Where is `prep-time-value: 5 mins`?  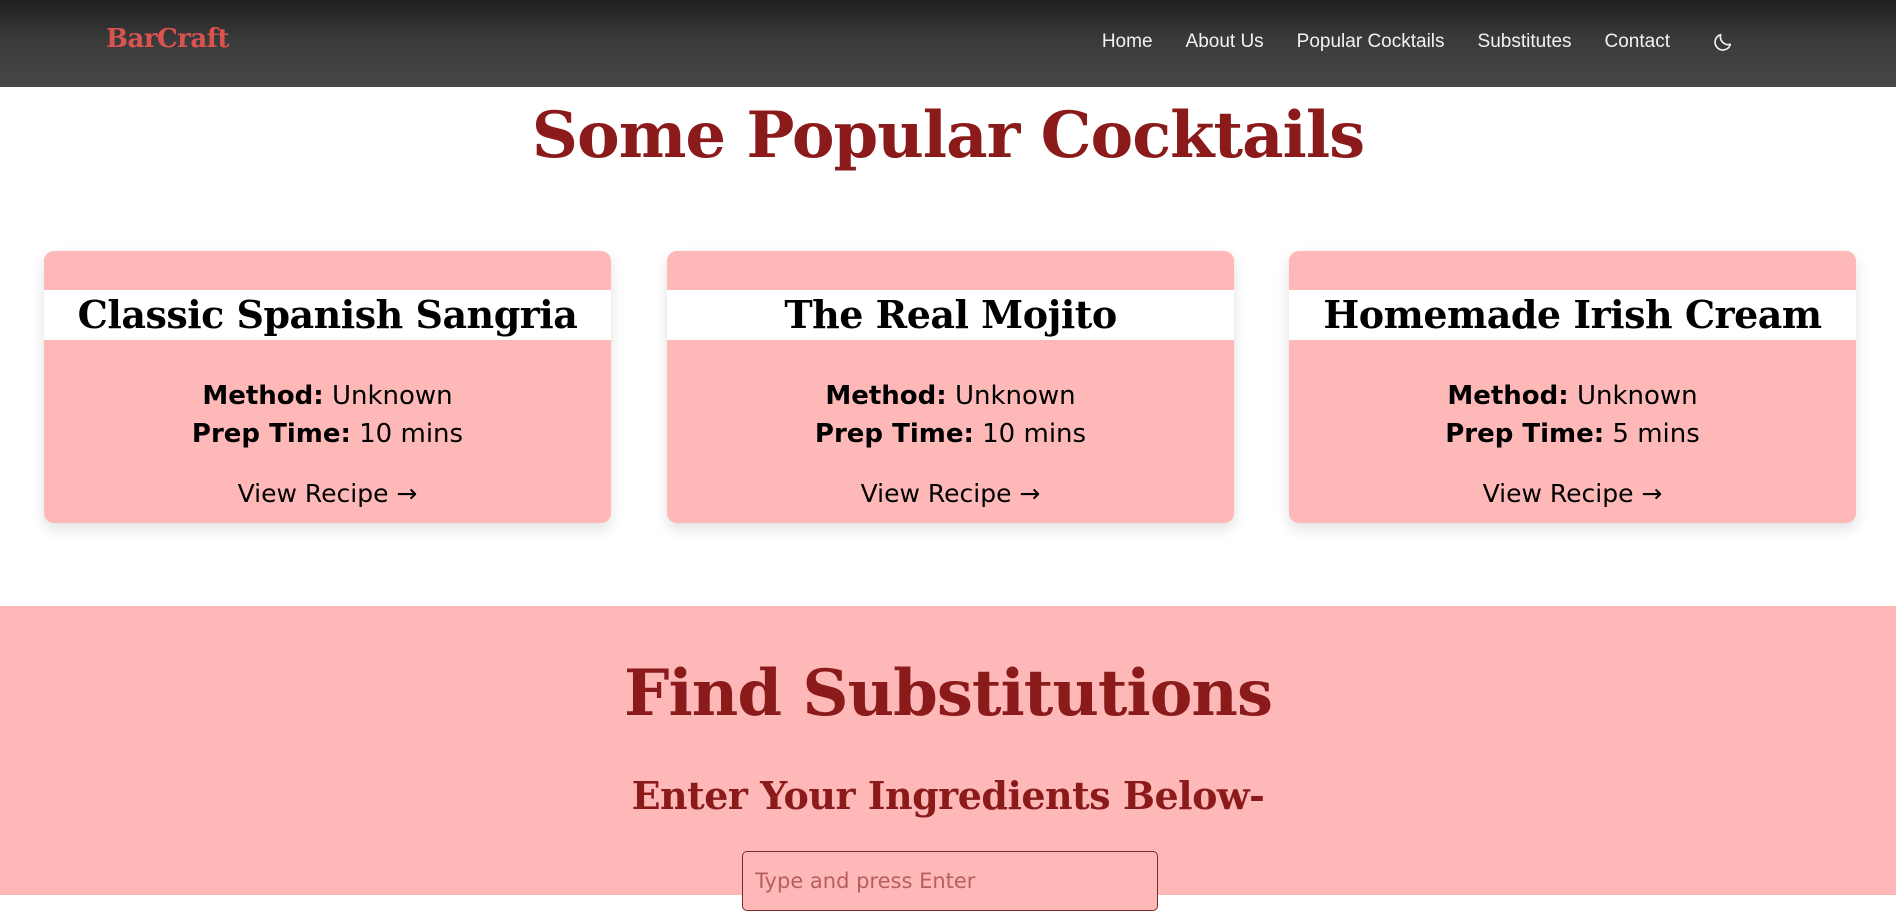 prep-time-value: 5 mins is located at coordinates (1656, 434).